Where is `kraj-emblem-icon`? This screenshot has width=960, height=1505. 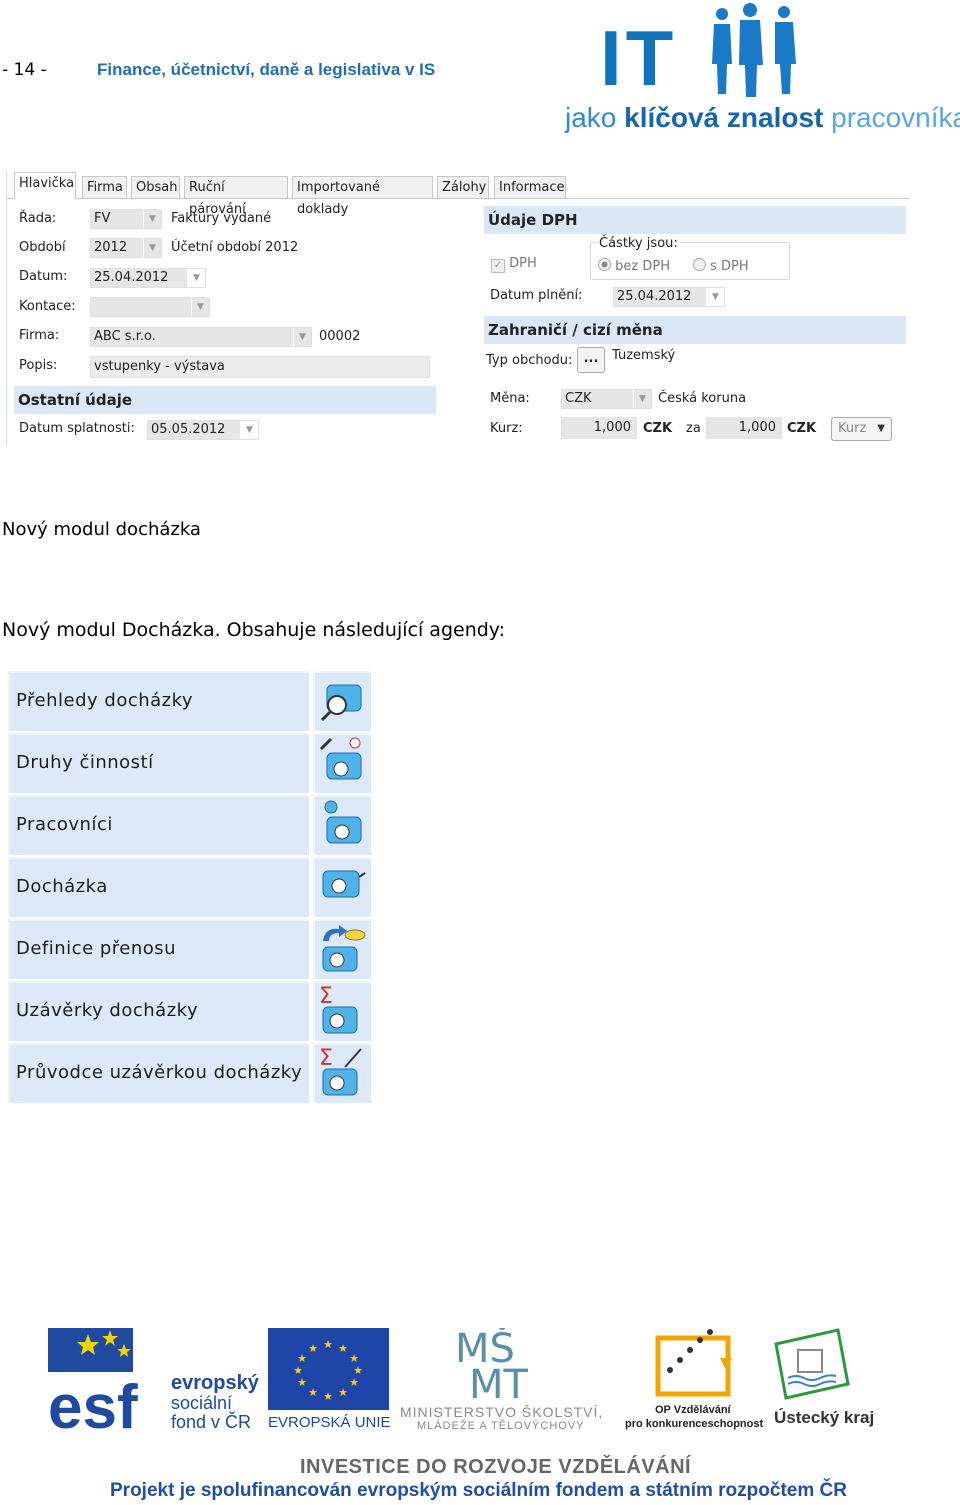
kraj-emblem-icon is located at coordinates (812, 1364).